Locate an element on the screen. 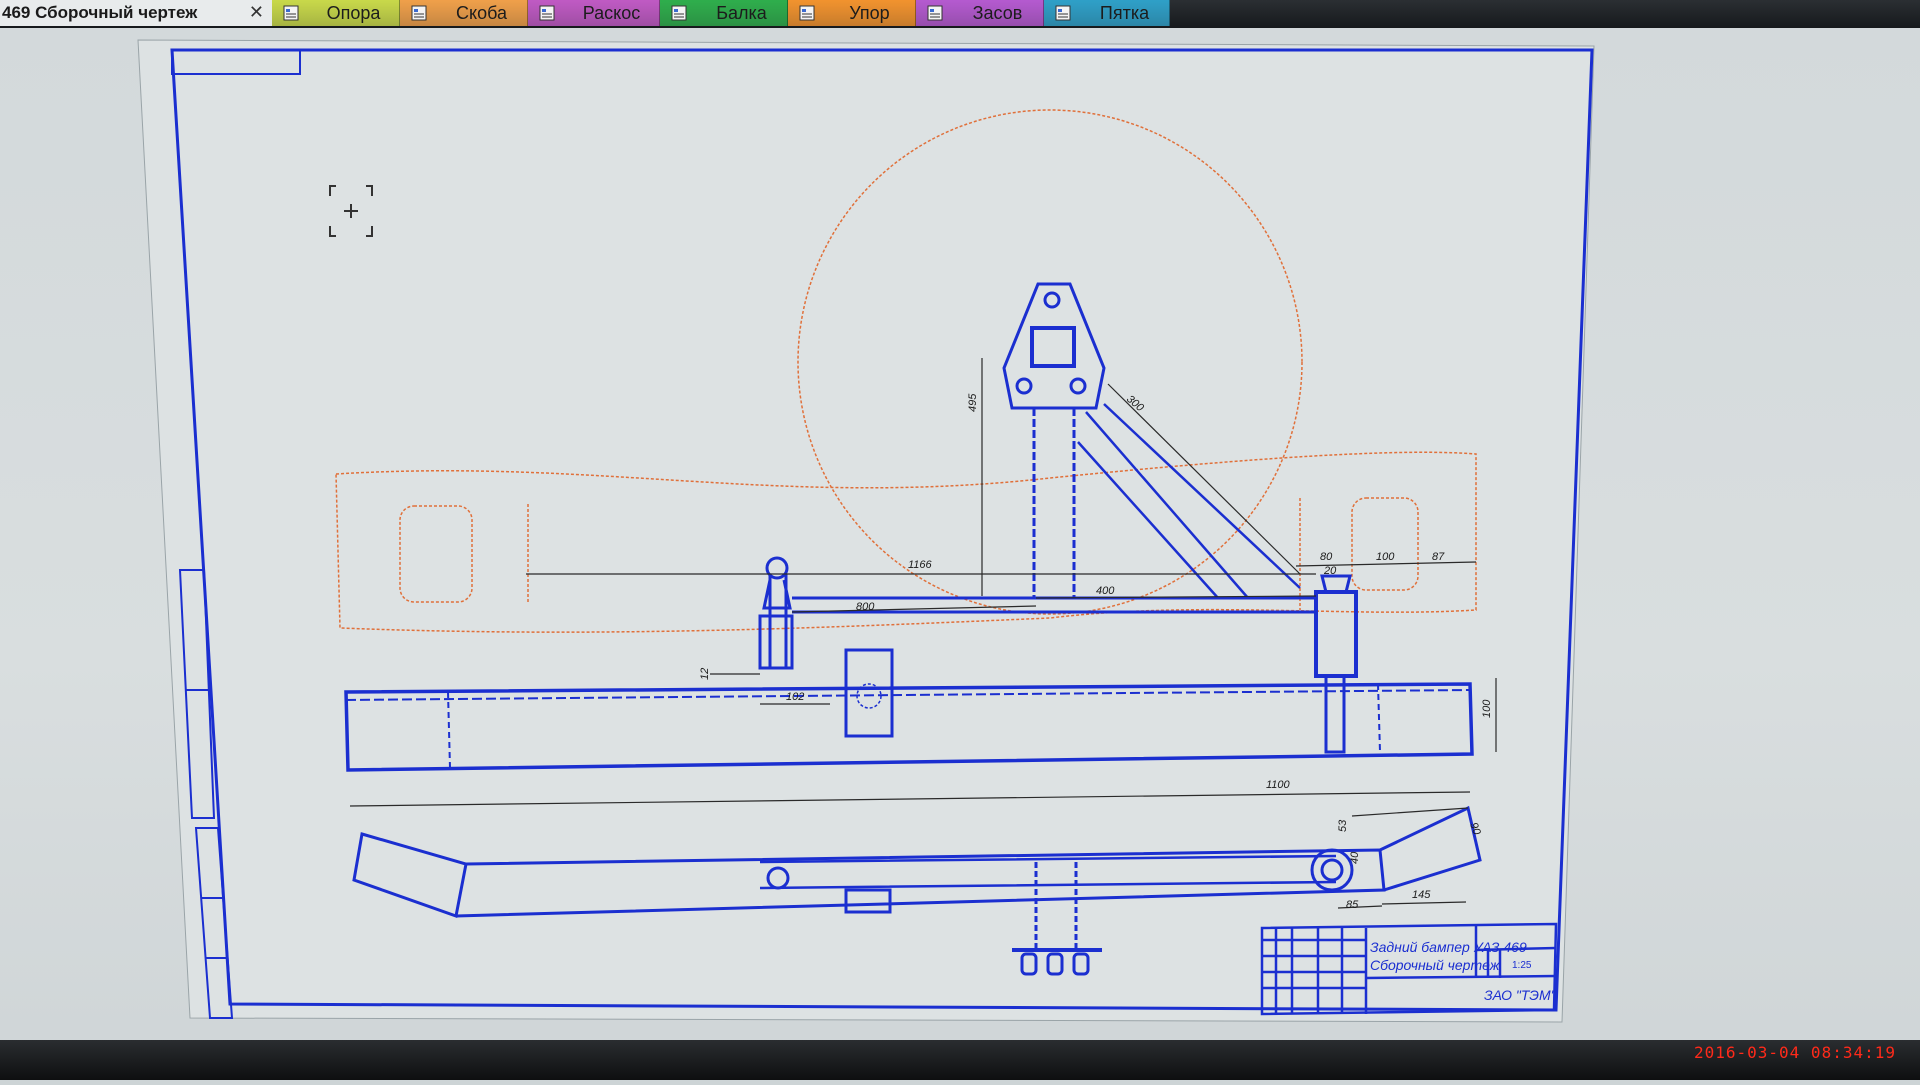  dim-label-400: 400 is located at coordinates (1105, 591).